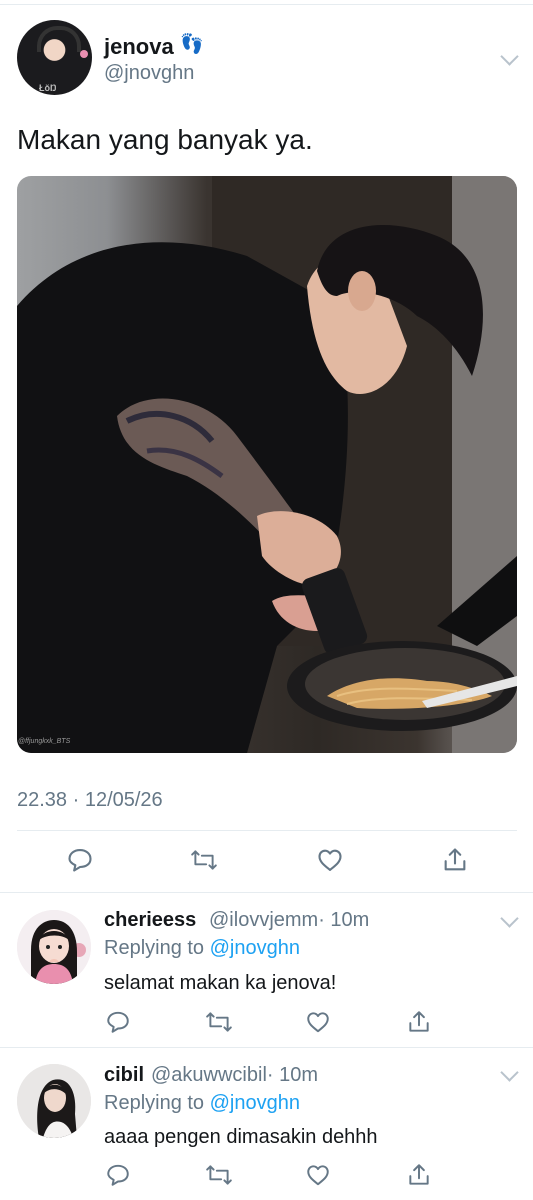  Describe the element at coordinates (209, 1075) in the screenshot. I see `handle-text: @akuwwcibil` at that location.